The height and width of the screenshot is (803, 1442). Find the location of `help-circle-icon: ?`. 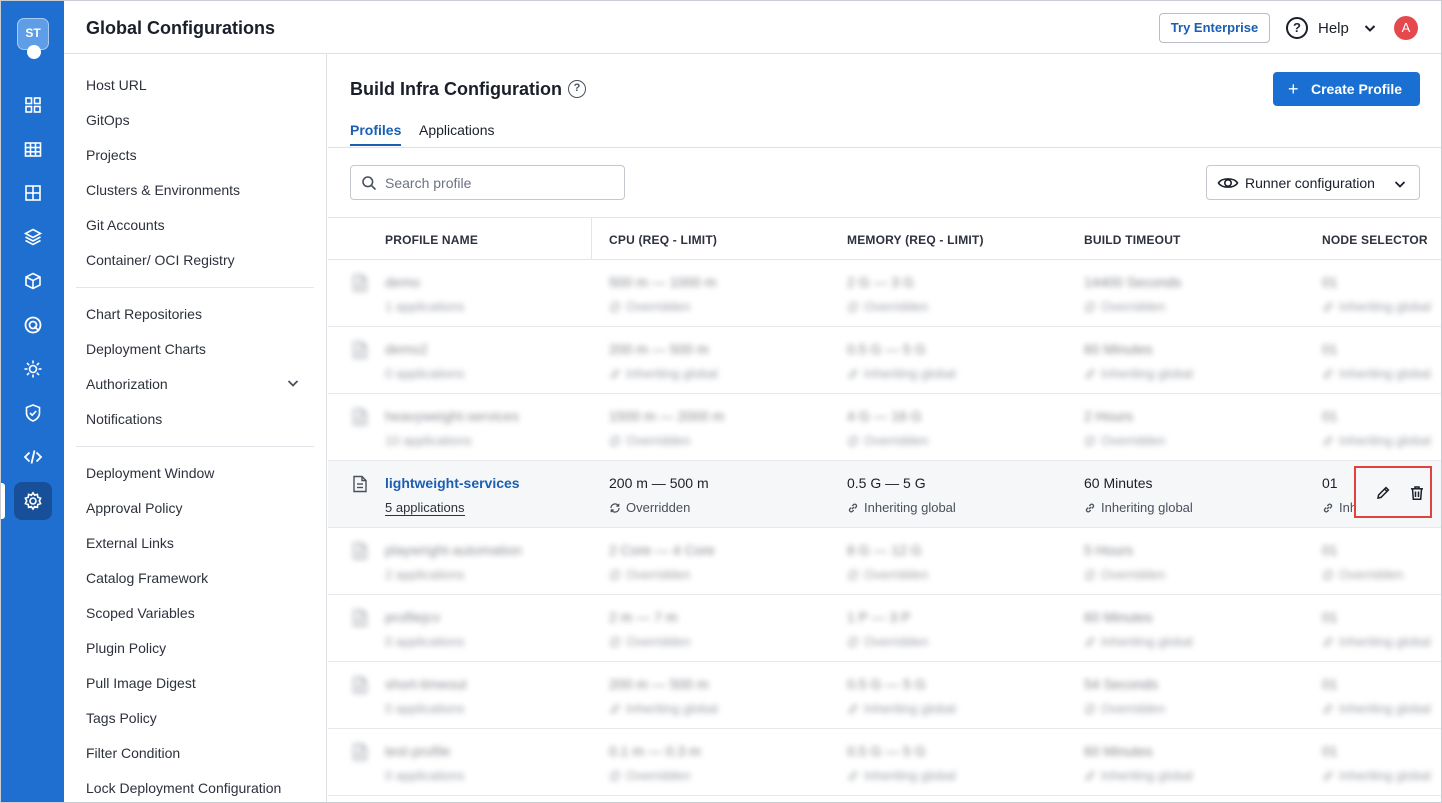

help-circle-icon: ? is located at coordinates (577, 89).